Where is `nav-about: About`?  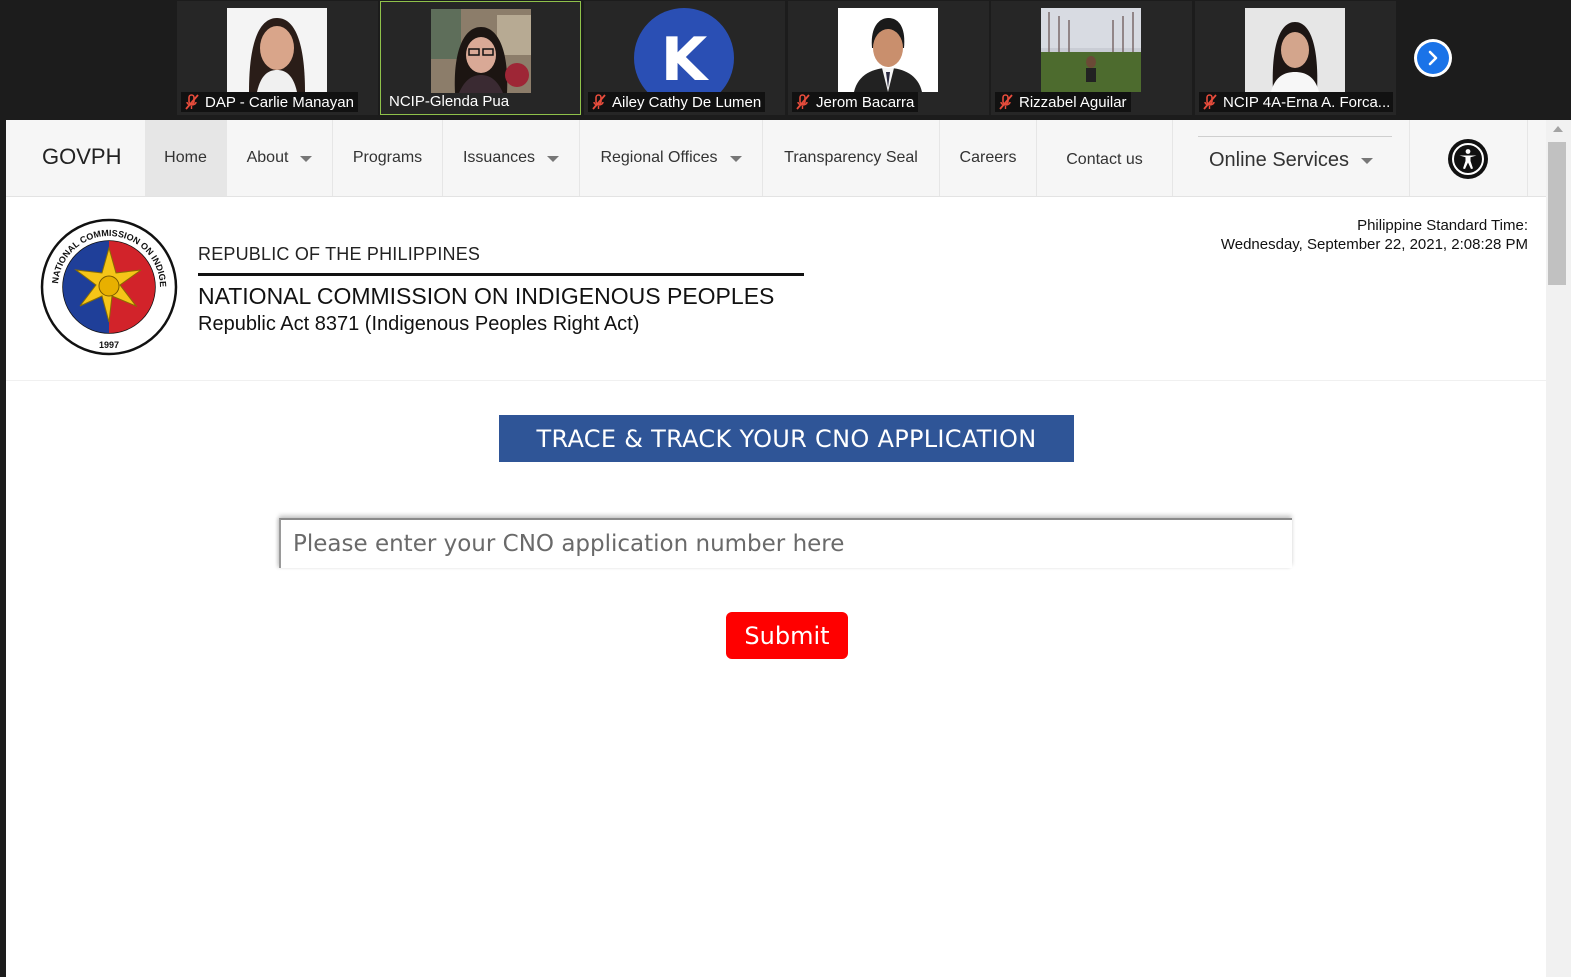 nav-about: About is located at coordinates (280, 158).